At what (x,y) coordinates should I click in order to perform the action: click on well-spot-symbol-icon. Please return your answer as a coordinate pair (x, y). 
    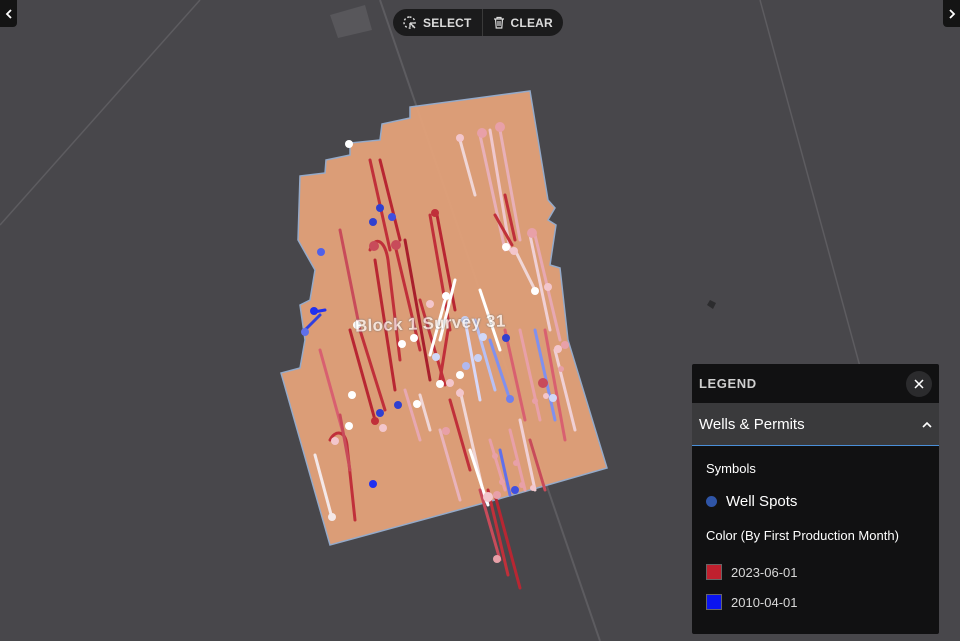
    Looking at the image, I should click on (711, 501).